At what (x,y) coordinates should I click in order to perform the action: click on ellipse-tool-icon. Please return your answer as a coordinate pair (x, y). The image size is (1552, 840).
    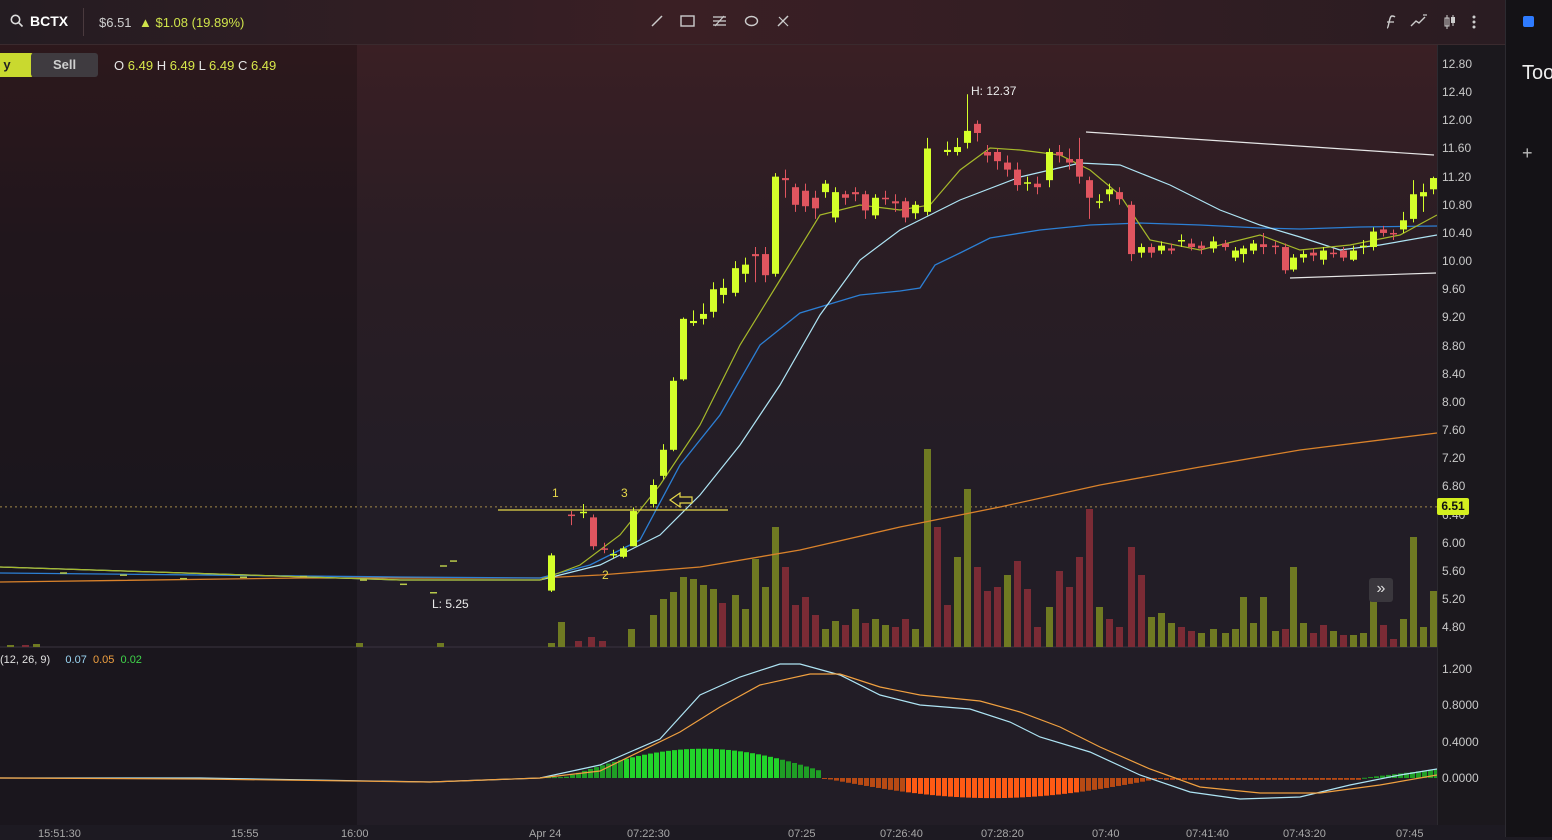
    Looking at the image, I should click on (751, 21).